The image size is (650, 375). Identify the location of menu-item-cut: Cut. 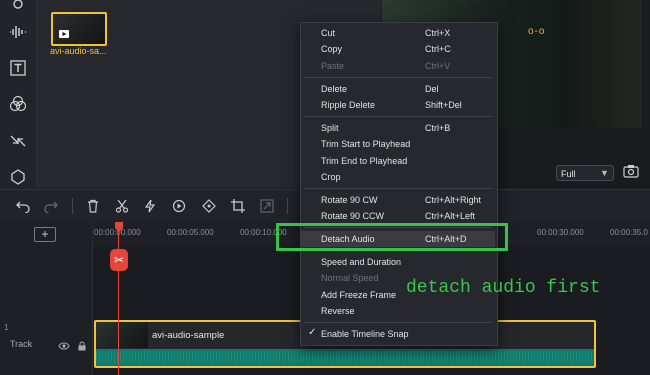
(328, 33).